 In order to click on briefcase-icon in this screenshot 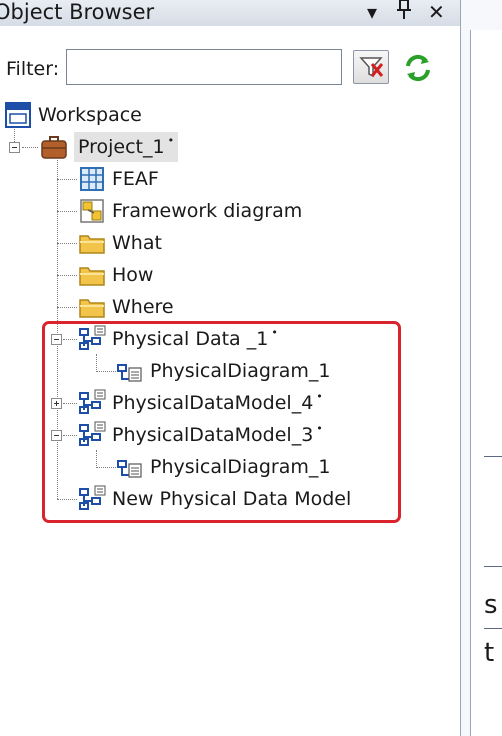, I will do `click(54, 147)`.